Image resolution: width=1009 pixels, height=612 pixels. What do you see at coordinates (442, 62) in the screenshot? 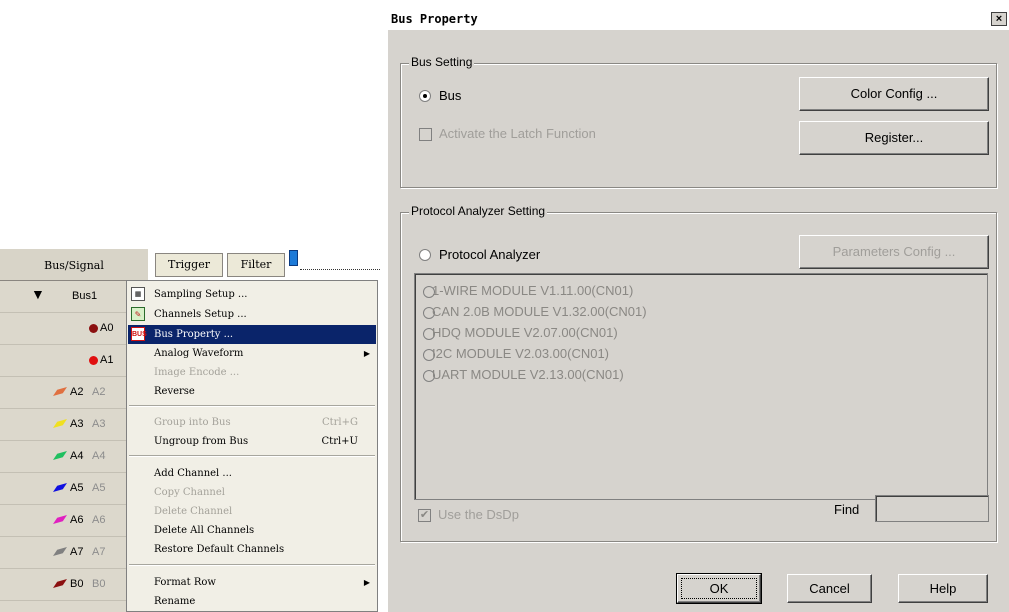
I see `bus-setting-legend: Bus Setting` at bounding box center [442, 62].